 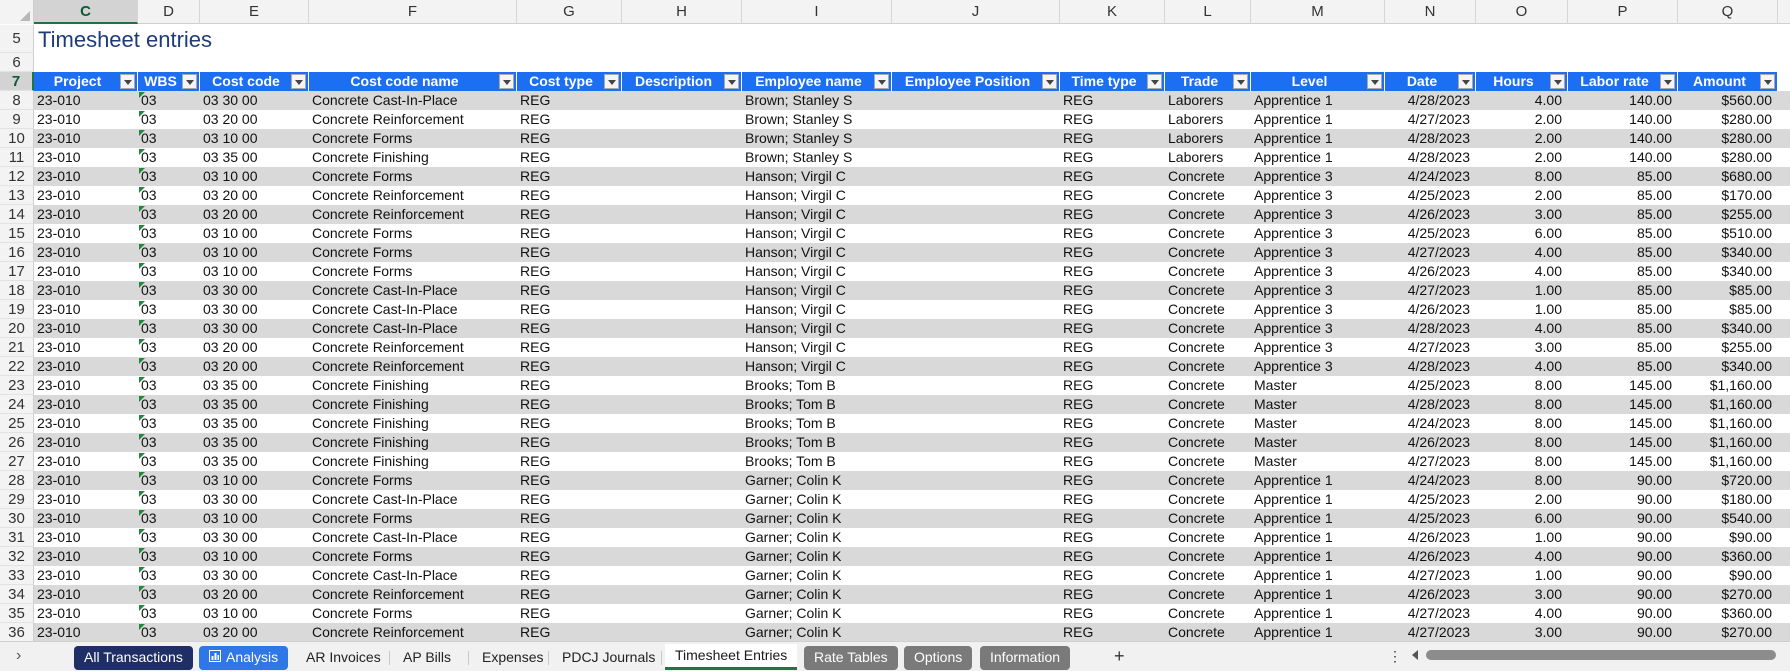 I want to click on table-cell: 03 30 00, so click(x=254, y=499).